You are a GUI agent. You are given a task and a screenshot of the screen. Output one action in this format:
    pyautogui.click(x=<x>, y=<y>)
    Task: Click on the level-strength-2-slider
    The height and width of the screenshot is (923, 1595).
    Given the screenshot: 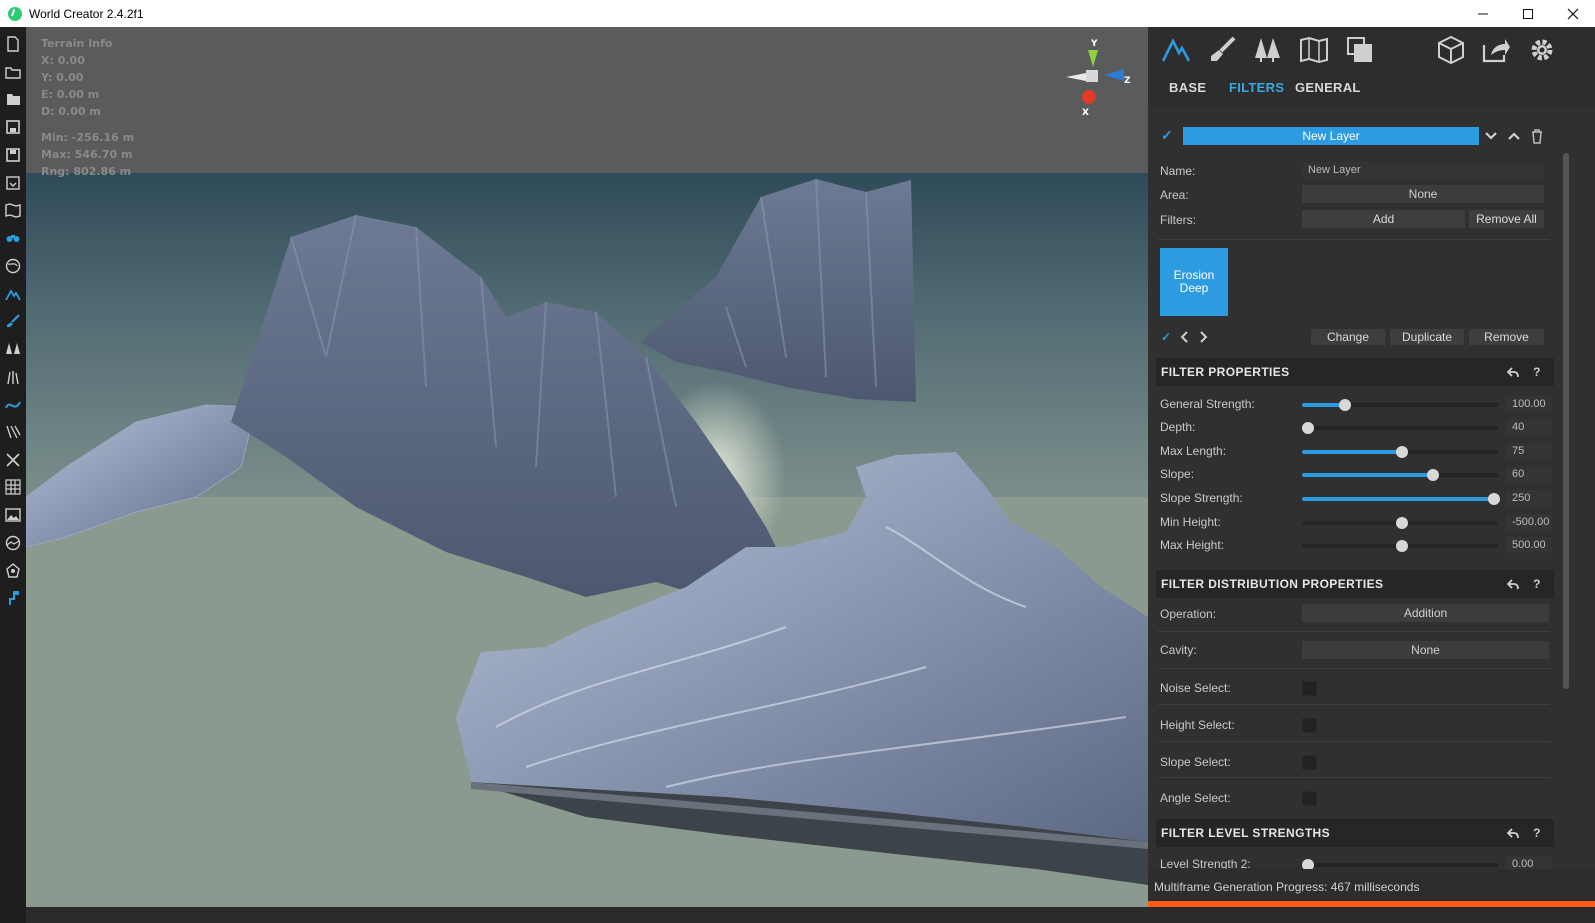 What is the action you would take?
    pyautogui.click(x=1400, y=864)
    